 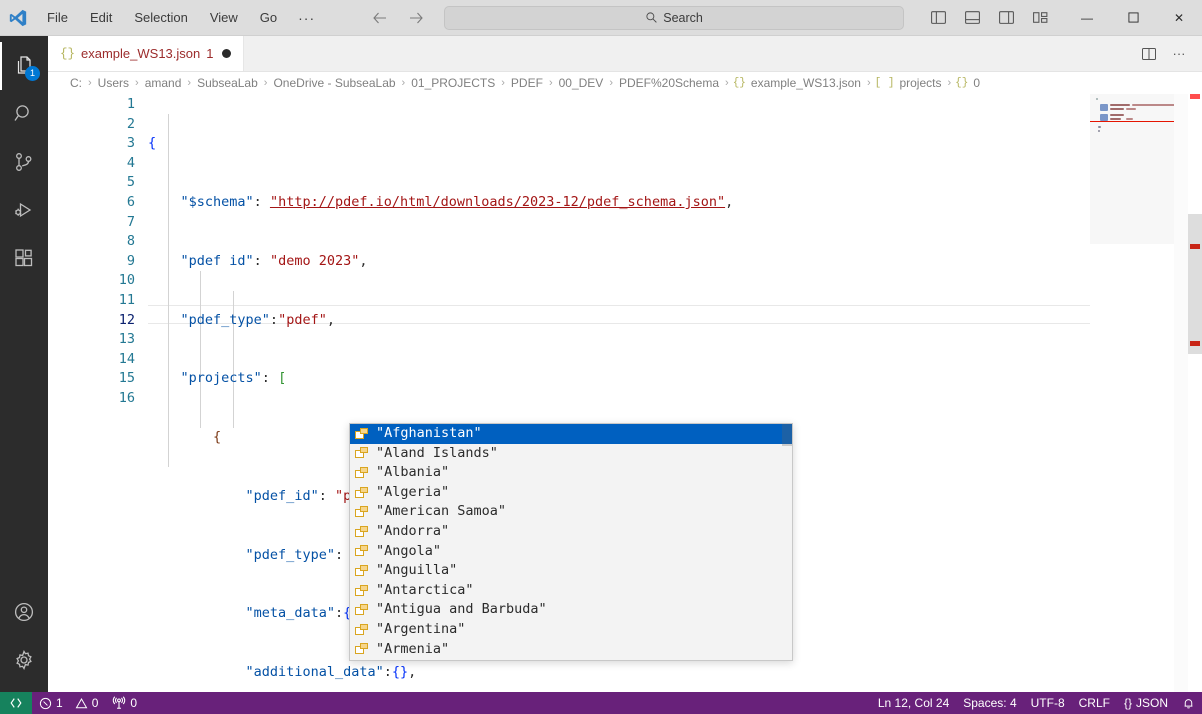 What do you see at coordinates (24, 66) in the screenshot?
I see `sidebar-item-explorer: 1` at bounding box center [24, 66].